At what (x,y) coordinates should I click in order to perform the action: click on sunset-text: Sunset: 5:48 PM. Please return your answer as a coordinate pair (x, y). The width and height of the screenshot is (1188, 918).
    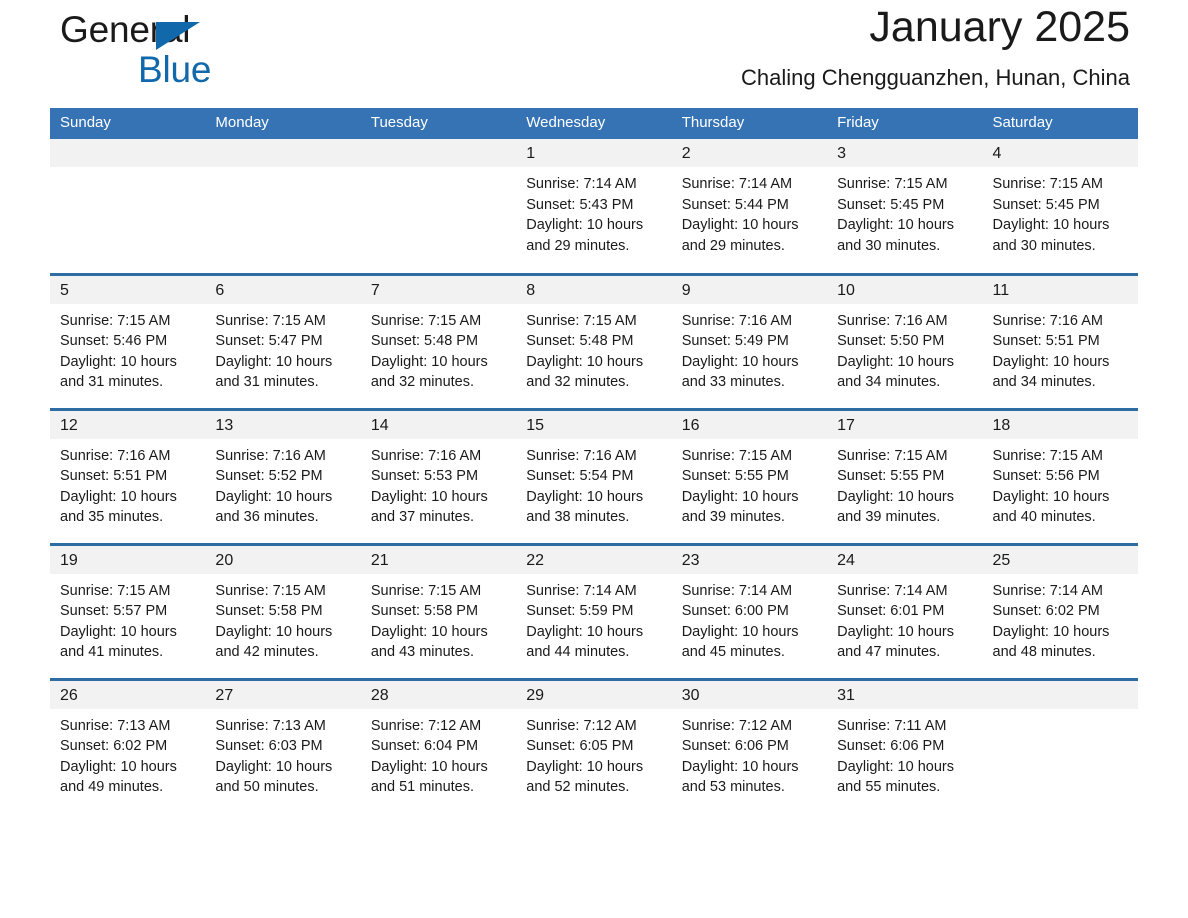
    Looking at the image, I should click on (424, 341).